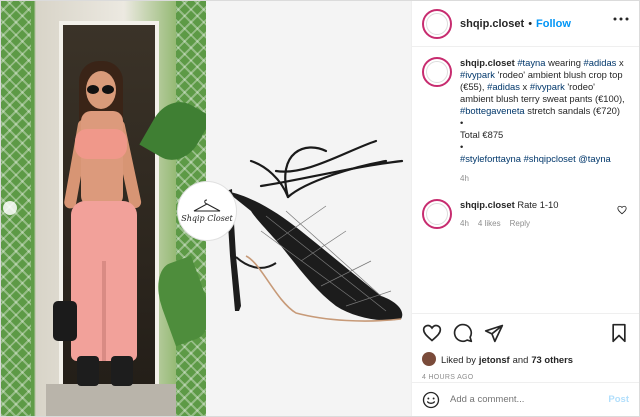 The height and width of the screenshot is (417, 640). What do you see at coordinates (544, 159) in the screenshot?
I see `caption-hashtags: #styleforttayna #shqipcloset @tayna` at bounding box center [544, 159].